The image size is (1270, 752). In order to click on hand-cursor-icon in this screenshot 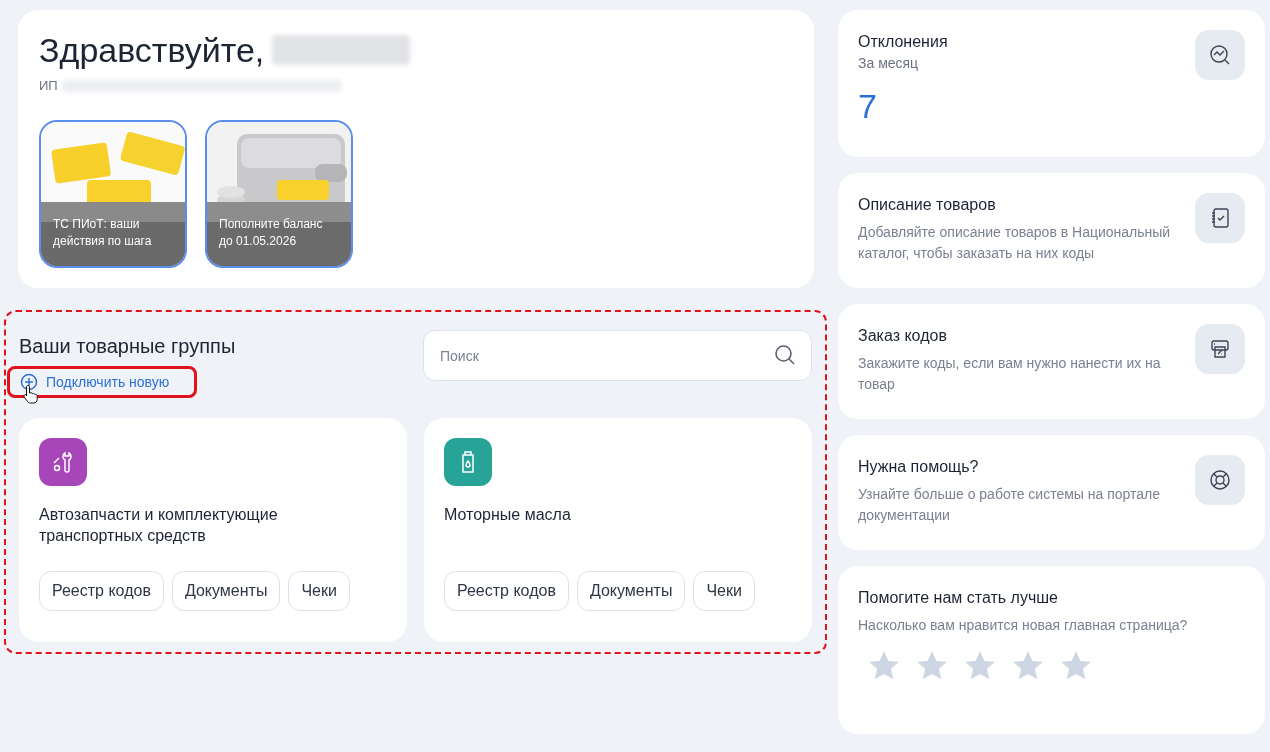, I will do `click(31, 394)`.